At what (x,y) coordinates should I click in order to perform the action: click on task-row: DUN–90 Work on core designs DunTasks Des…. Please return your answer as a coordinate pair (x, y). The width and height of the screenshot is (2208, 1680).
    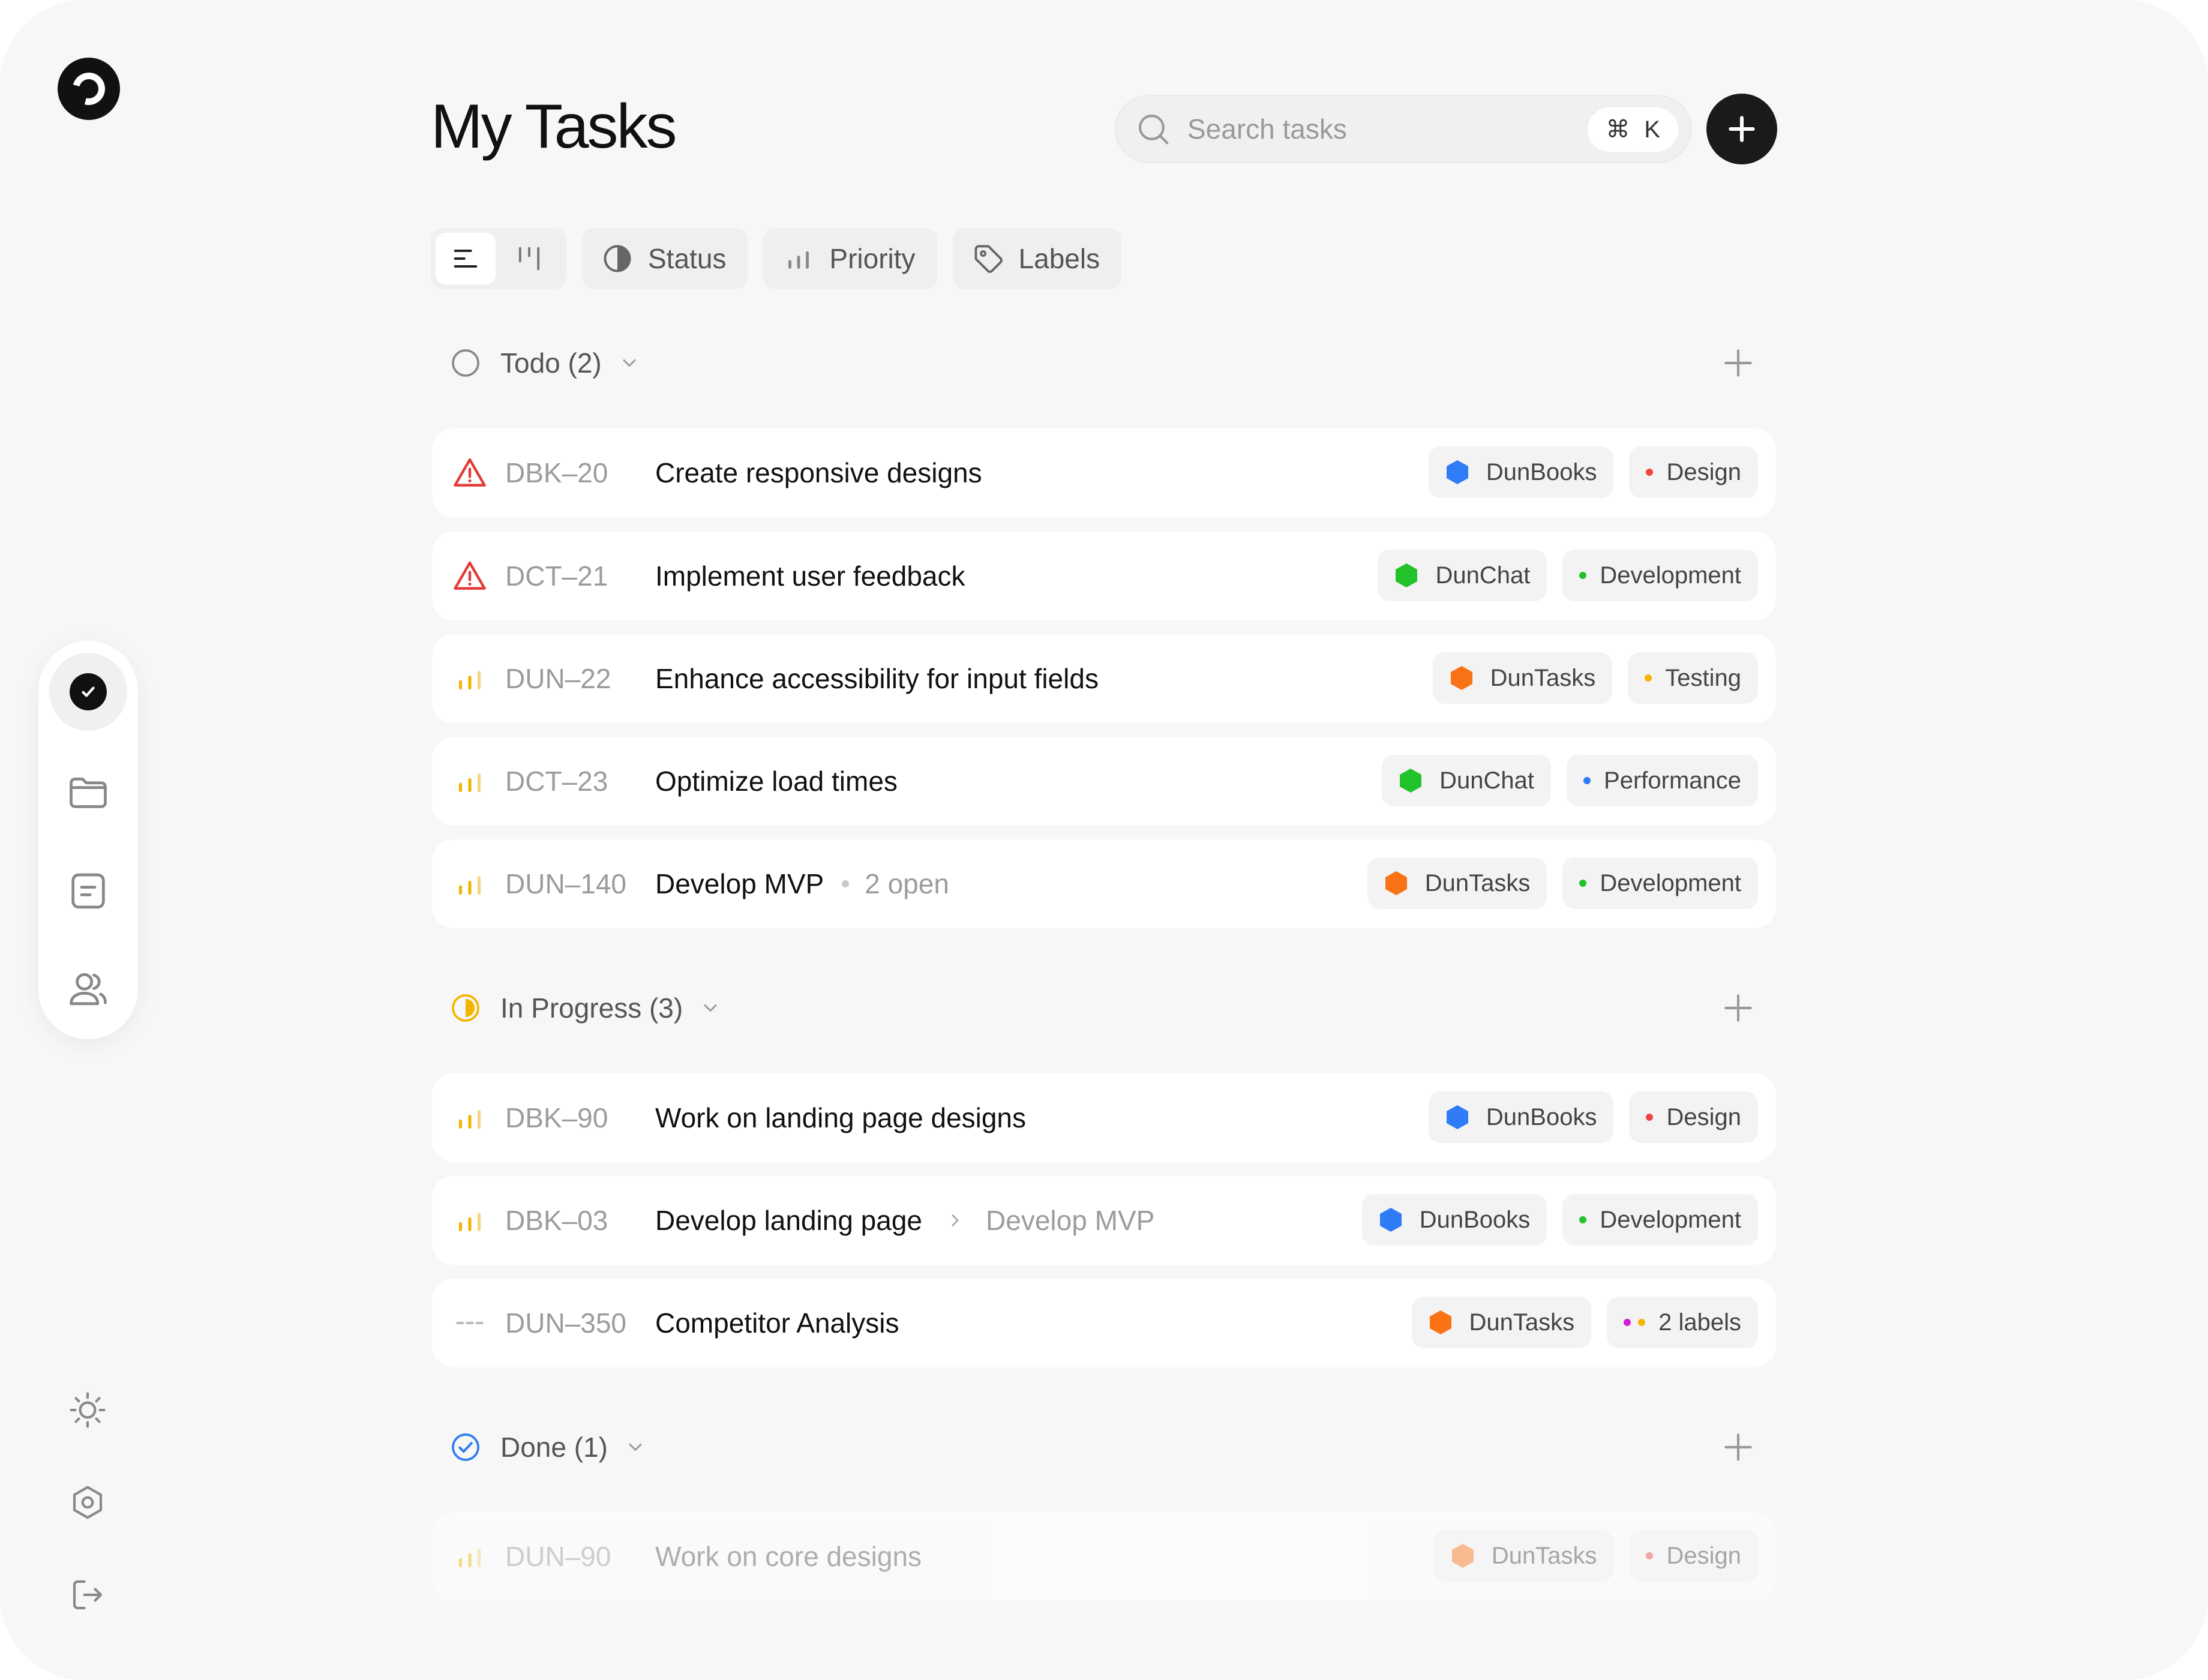
    Looking at the image, I should click on (1104, 1557).